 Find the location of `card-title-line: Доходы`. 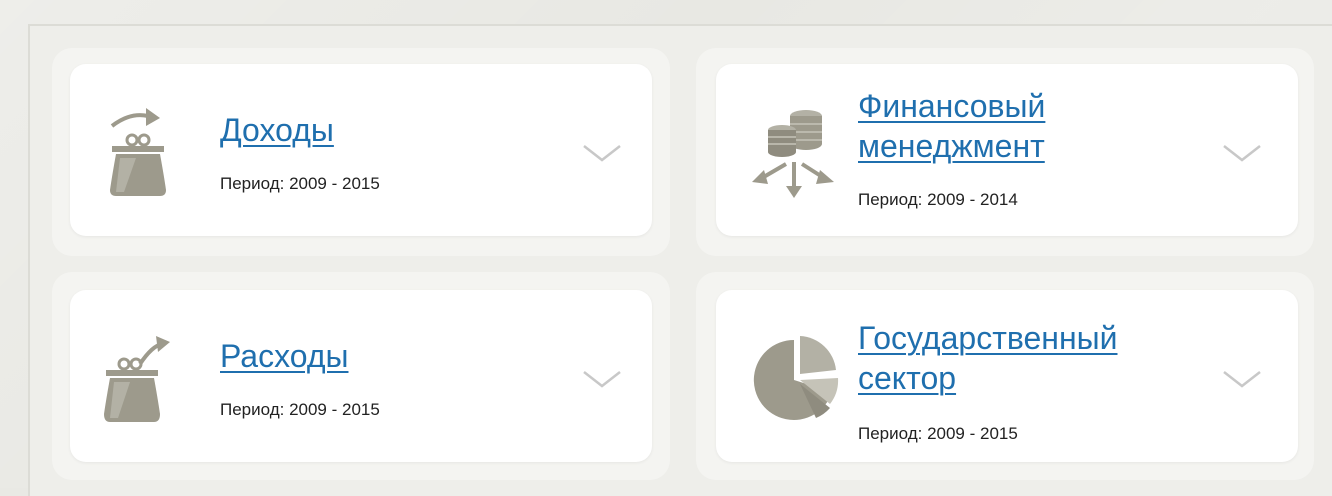

card-title-line: Доходы is located at coordinates (277, 130).